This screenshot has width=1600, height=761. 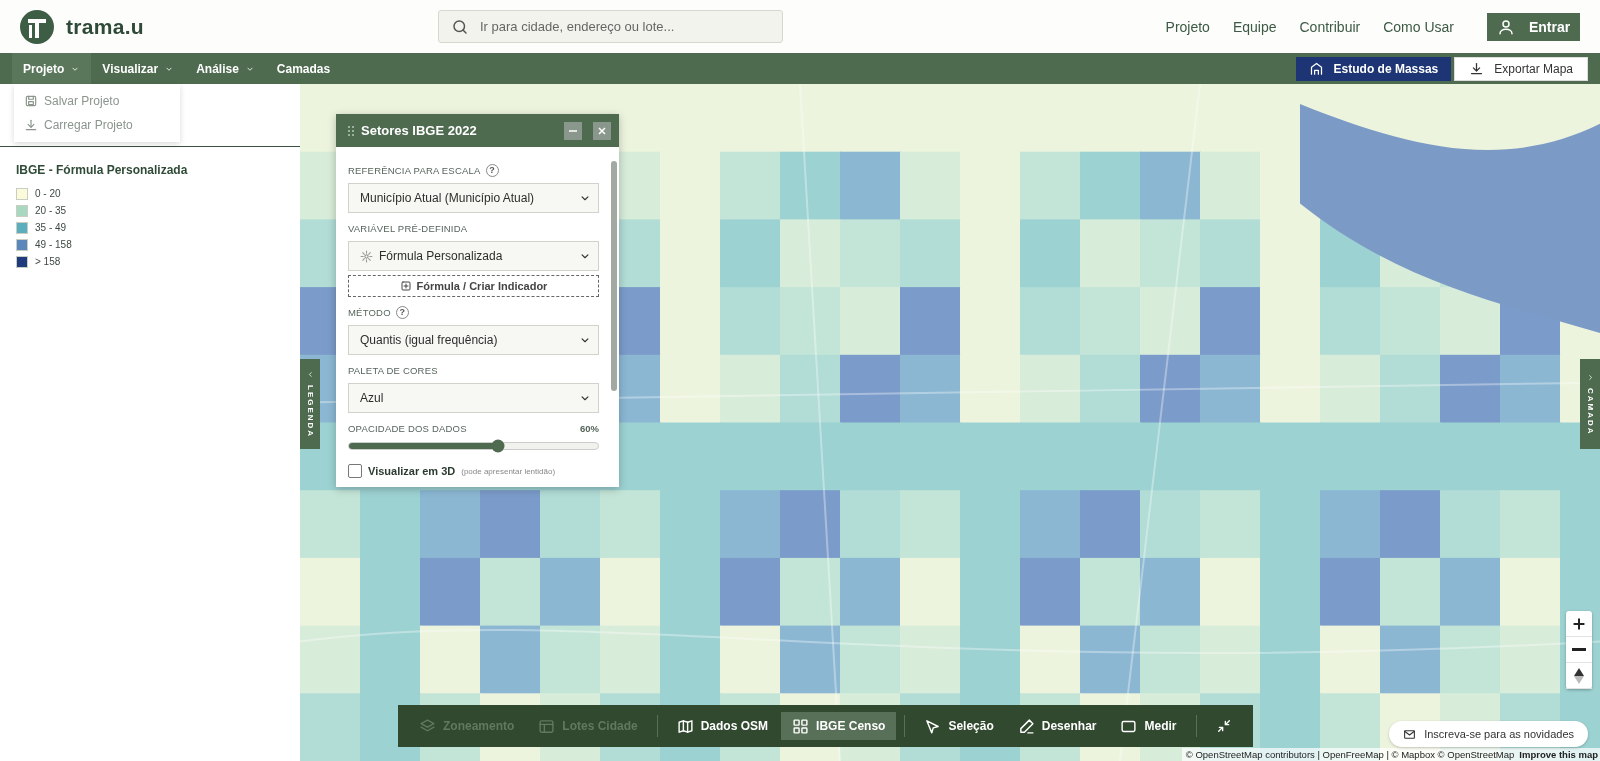 I want to click on plus-square-icon, so click(x=405, y=286).